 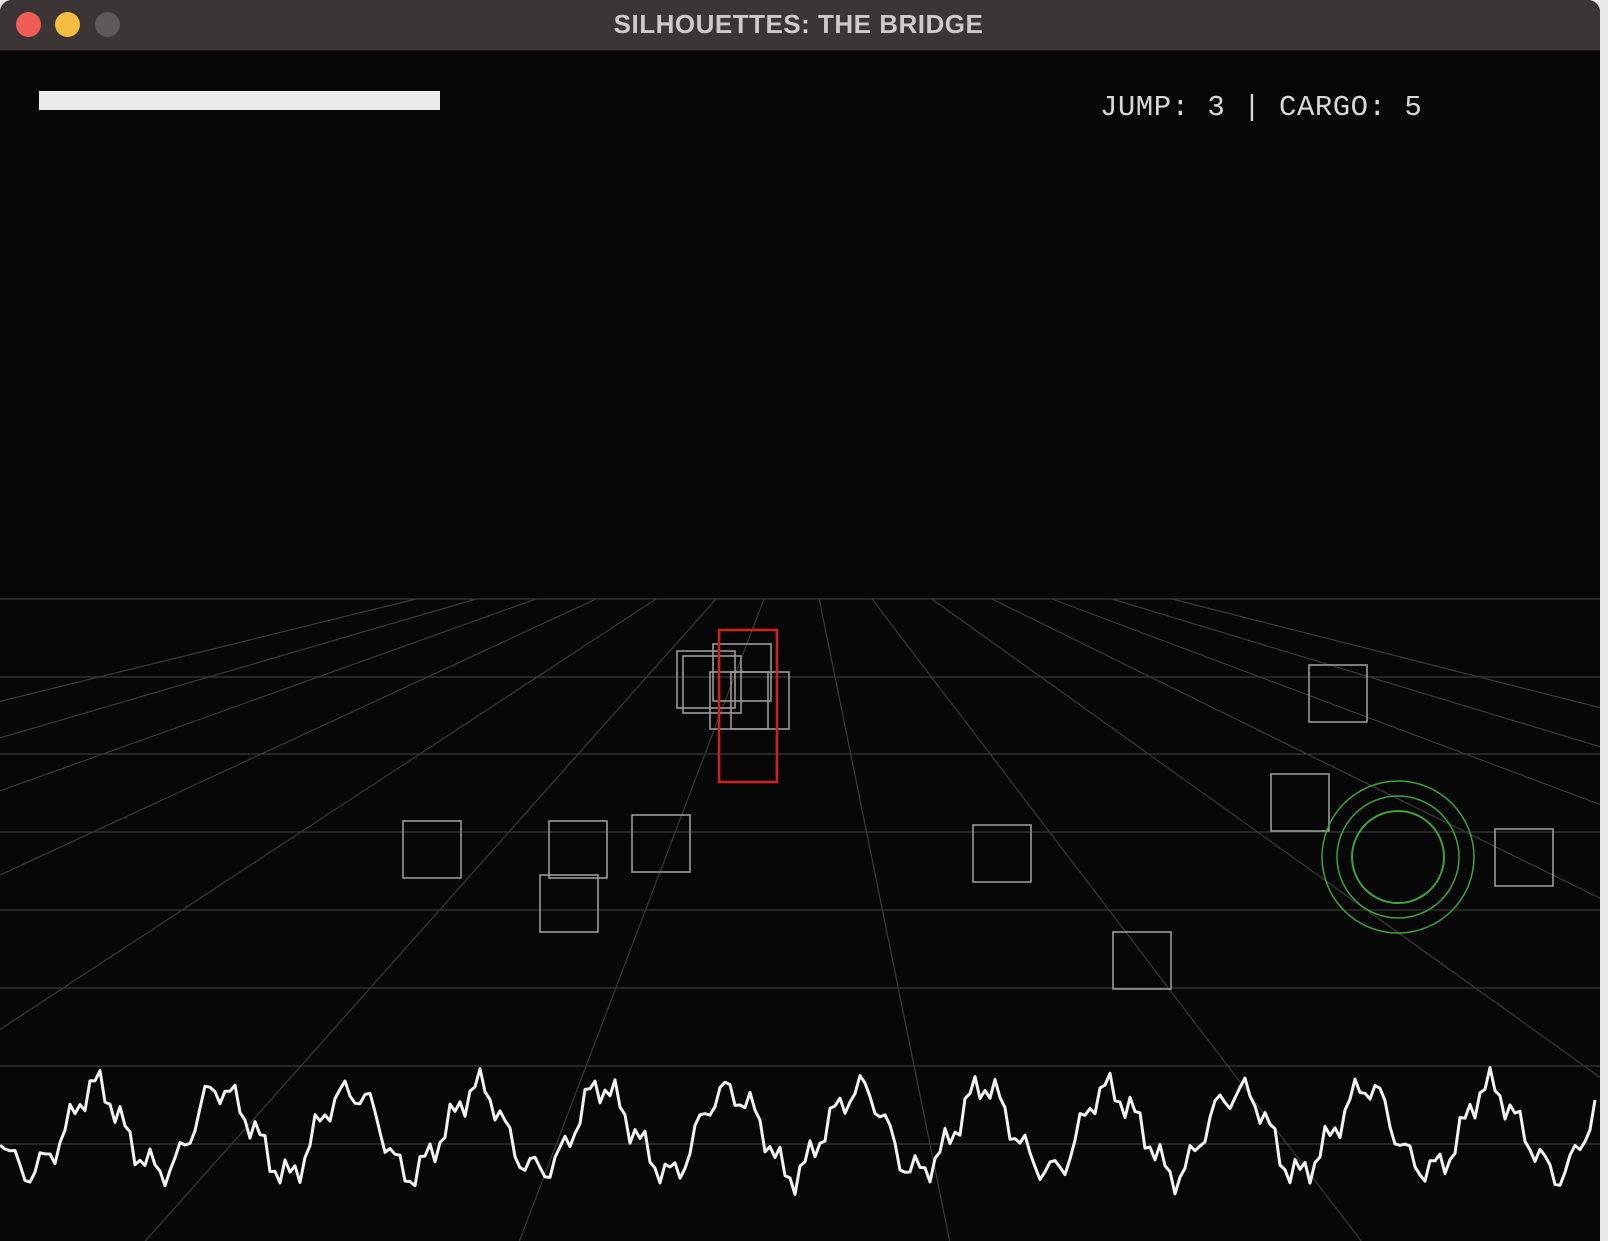 I want to click on hud-status: JUMP: 3 | CARGO: 5, so click(x=1261, y=107).